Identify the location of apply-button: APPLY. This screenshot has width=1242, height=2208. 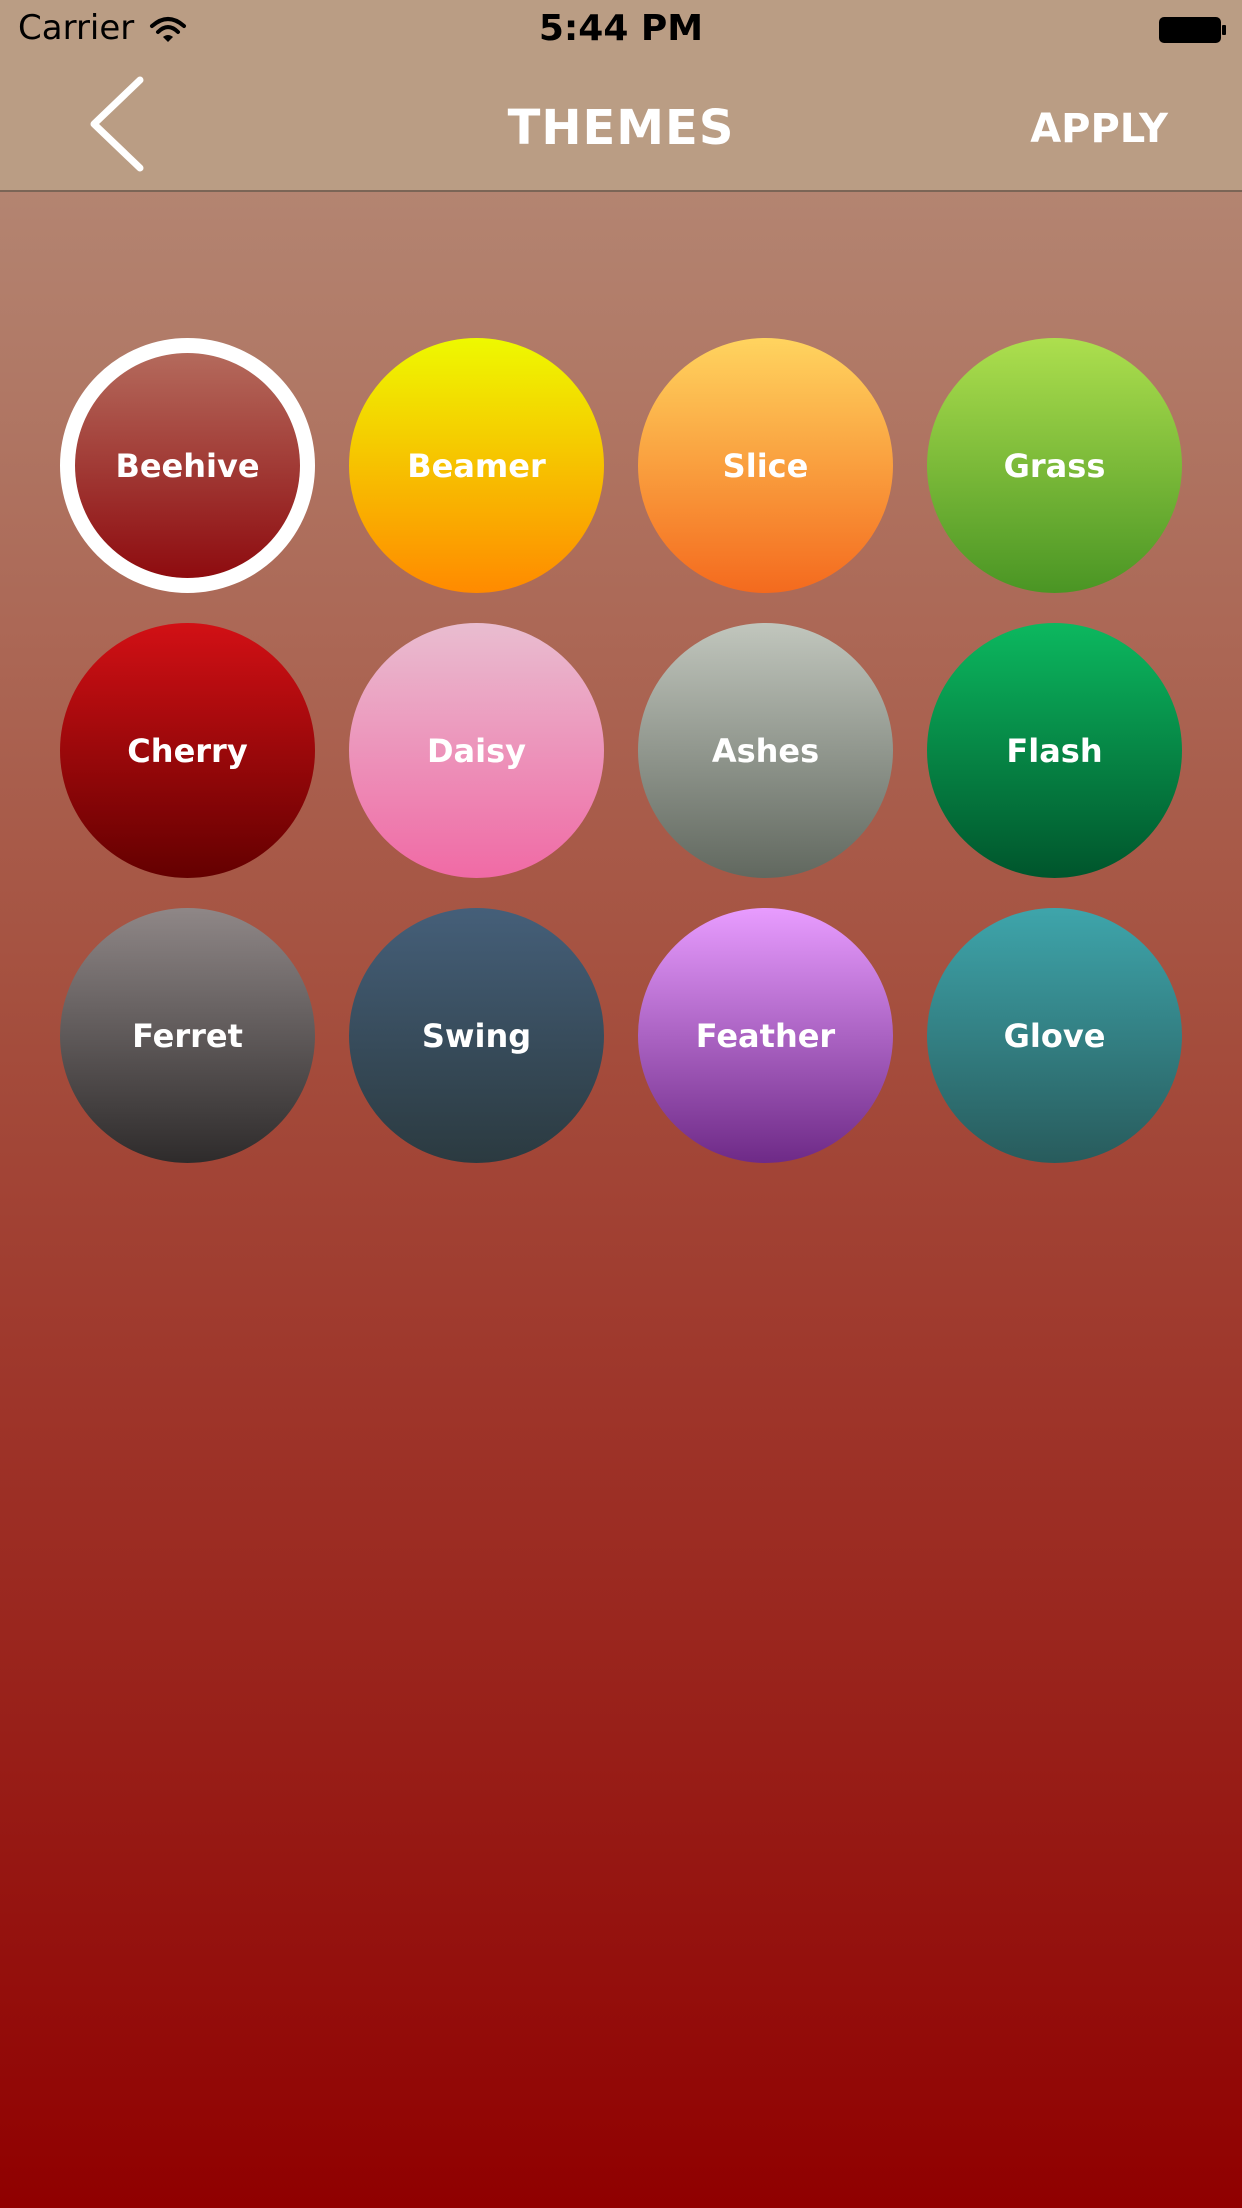
(1099, 129).